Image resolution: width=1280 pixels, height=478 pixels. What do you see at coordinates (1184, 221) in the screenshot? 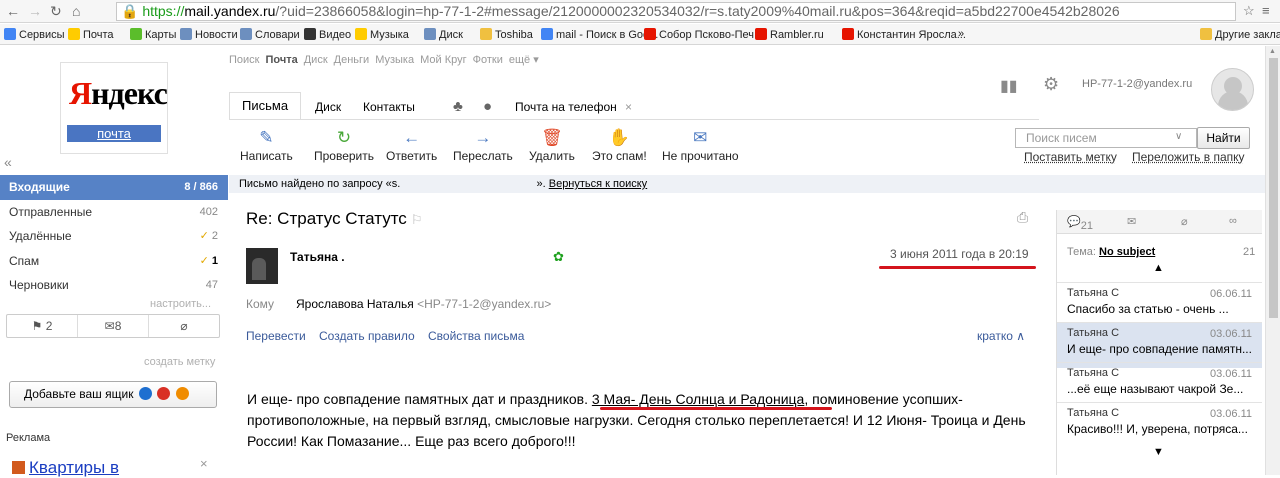
I see `thread-tab-attachments: ⌀` at bounding box center [1184, 221].